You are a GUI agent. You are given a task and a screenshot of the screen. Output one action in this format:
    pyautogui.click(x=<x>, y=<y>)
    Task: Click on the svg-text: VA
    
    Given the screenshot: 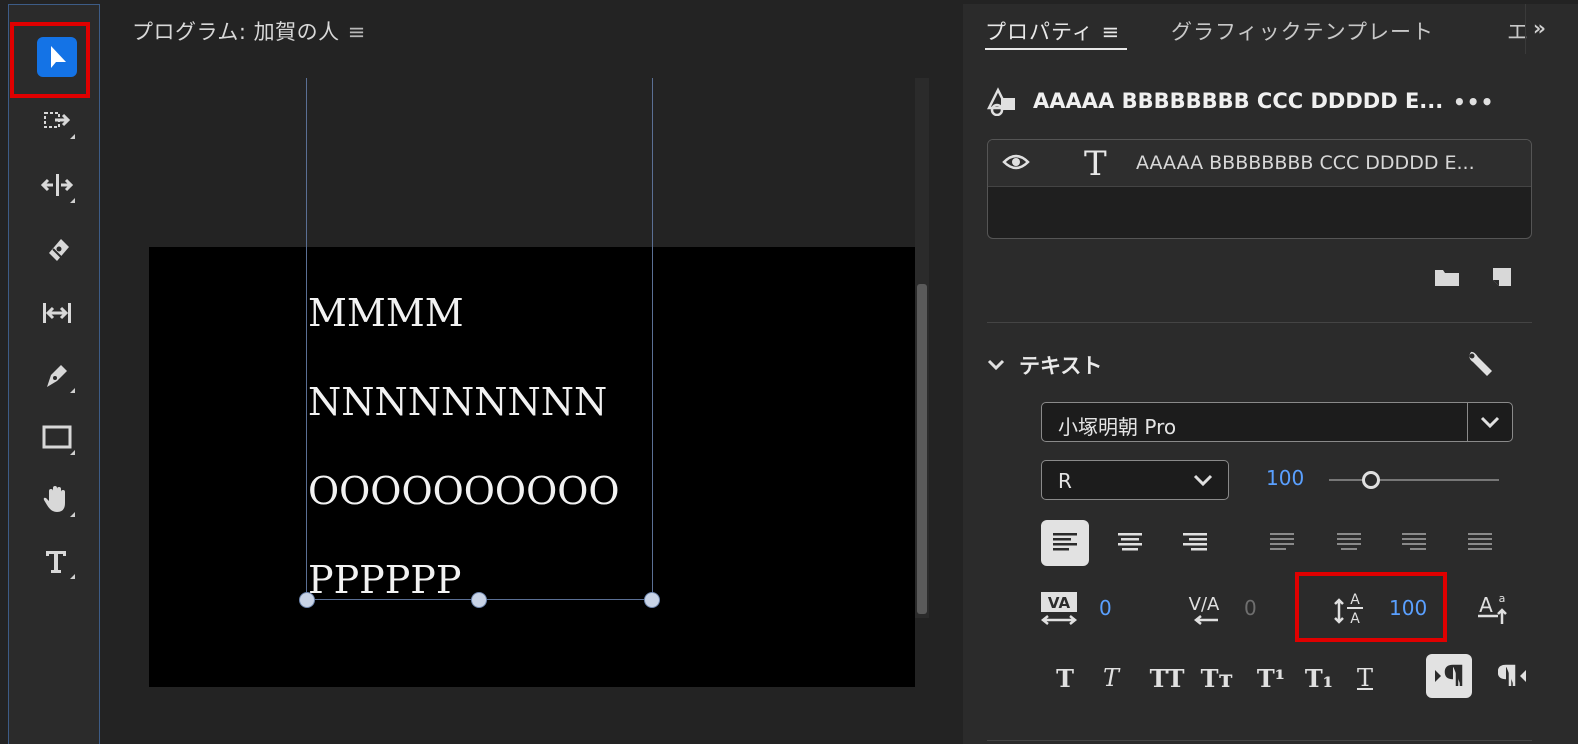 What is the action you would take?
    pyautogui.click(x=1059, y=603)
    